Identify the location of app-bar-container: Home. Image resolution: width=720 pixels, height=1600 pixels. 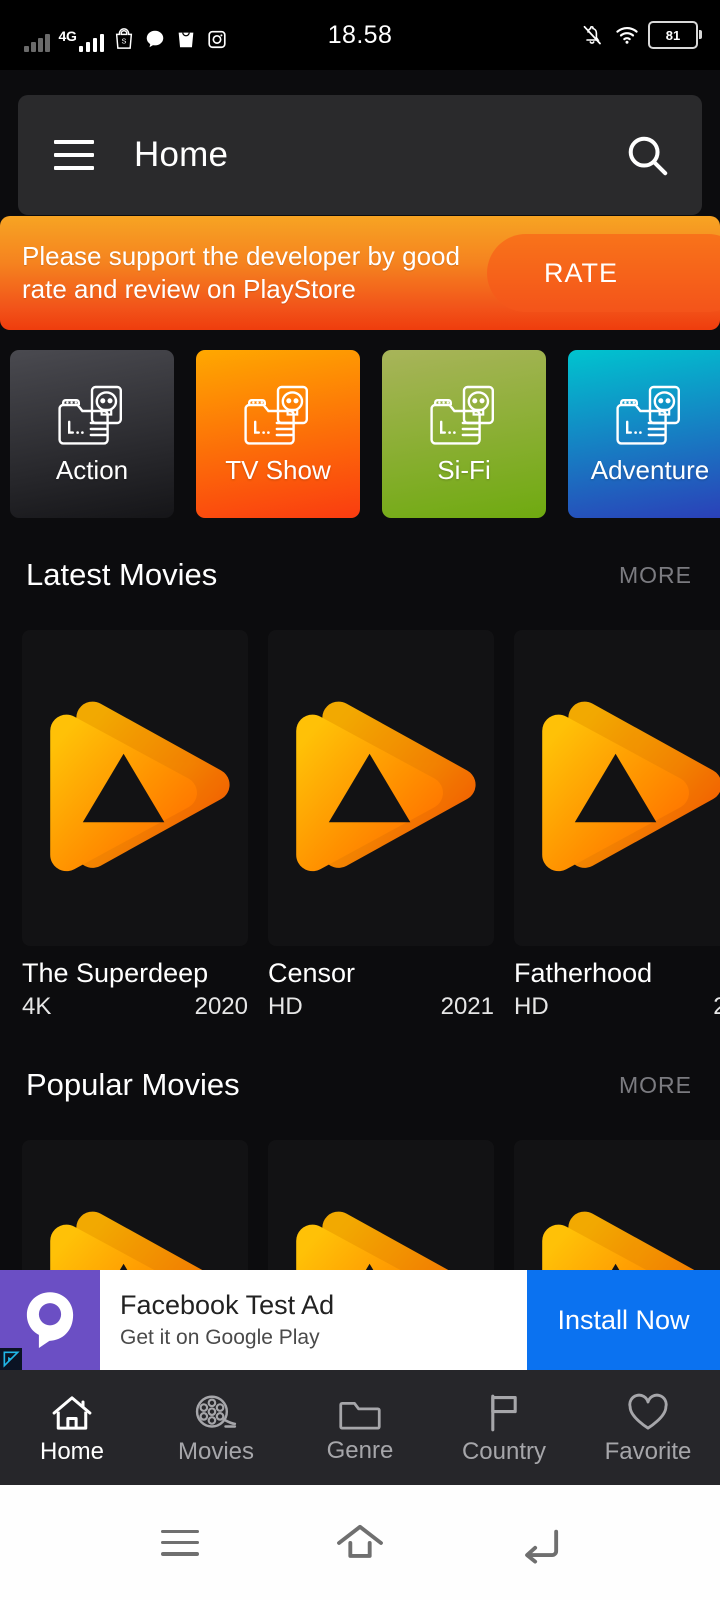
(360, 143).